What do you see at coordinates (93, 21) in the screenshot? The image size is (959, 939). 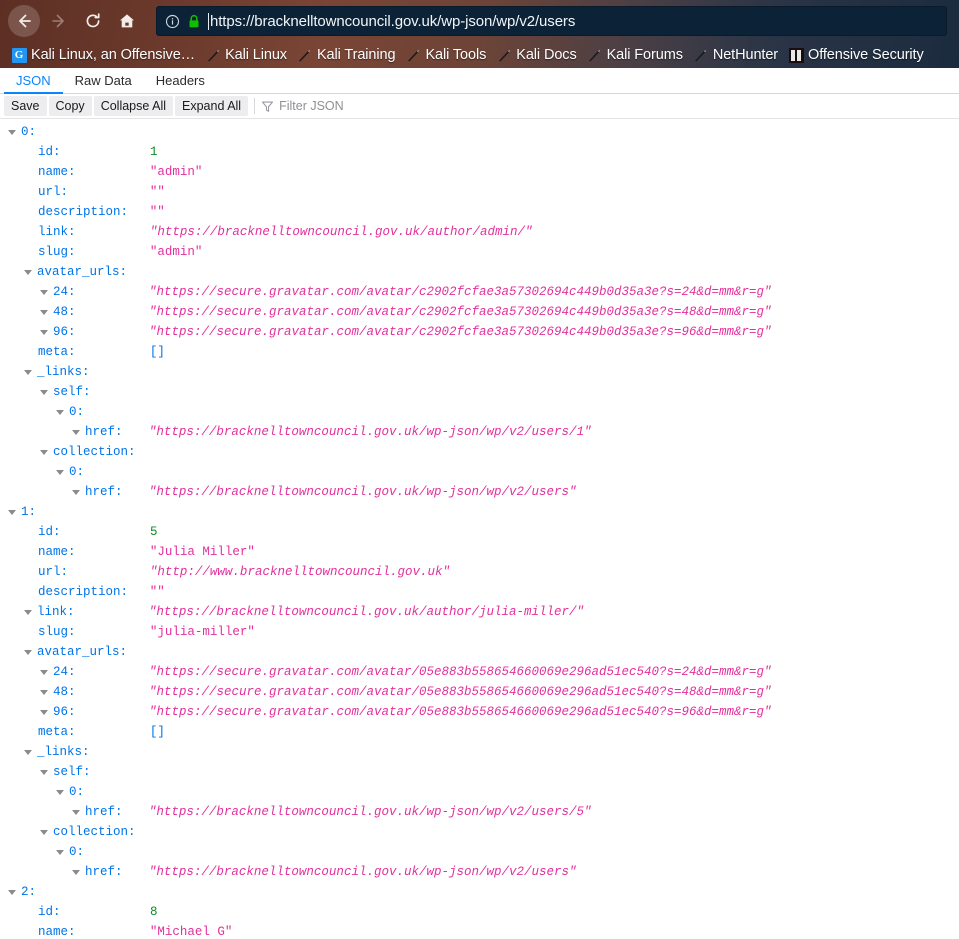 I see `reload-button` at bounding box center [93, 21].